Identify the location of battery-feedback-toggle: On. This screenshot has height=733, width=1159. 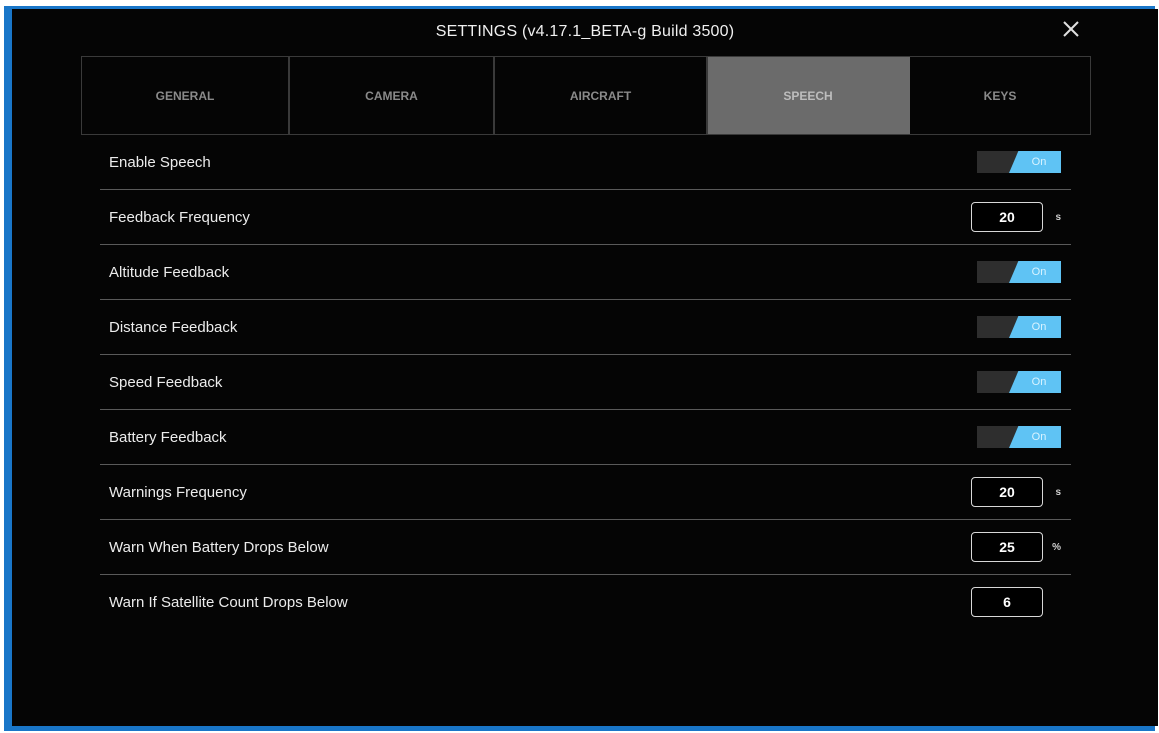
(1019, 437).